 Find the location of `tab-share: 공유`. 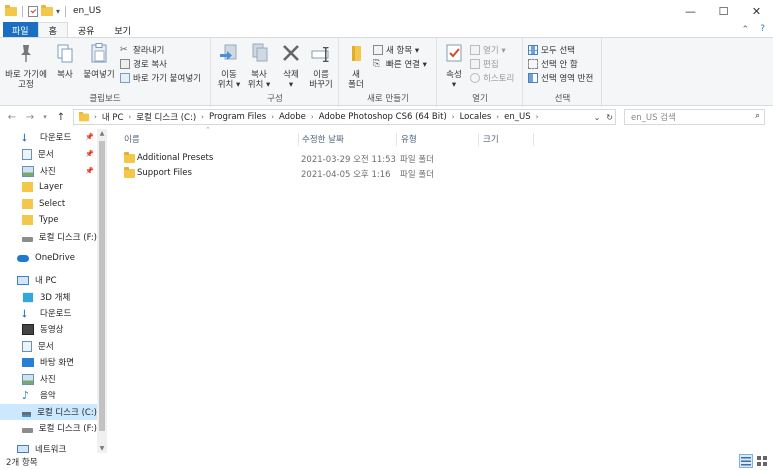

tab-share: 공유 is located at coordinates (86, 30).